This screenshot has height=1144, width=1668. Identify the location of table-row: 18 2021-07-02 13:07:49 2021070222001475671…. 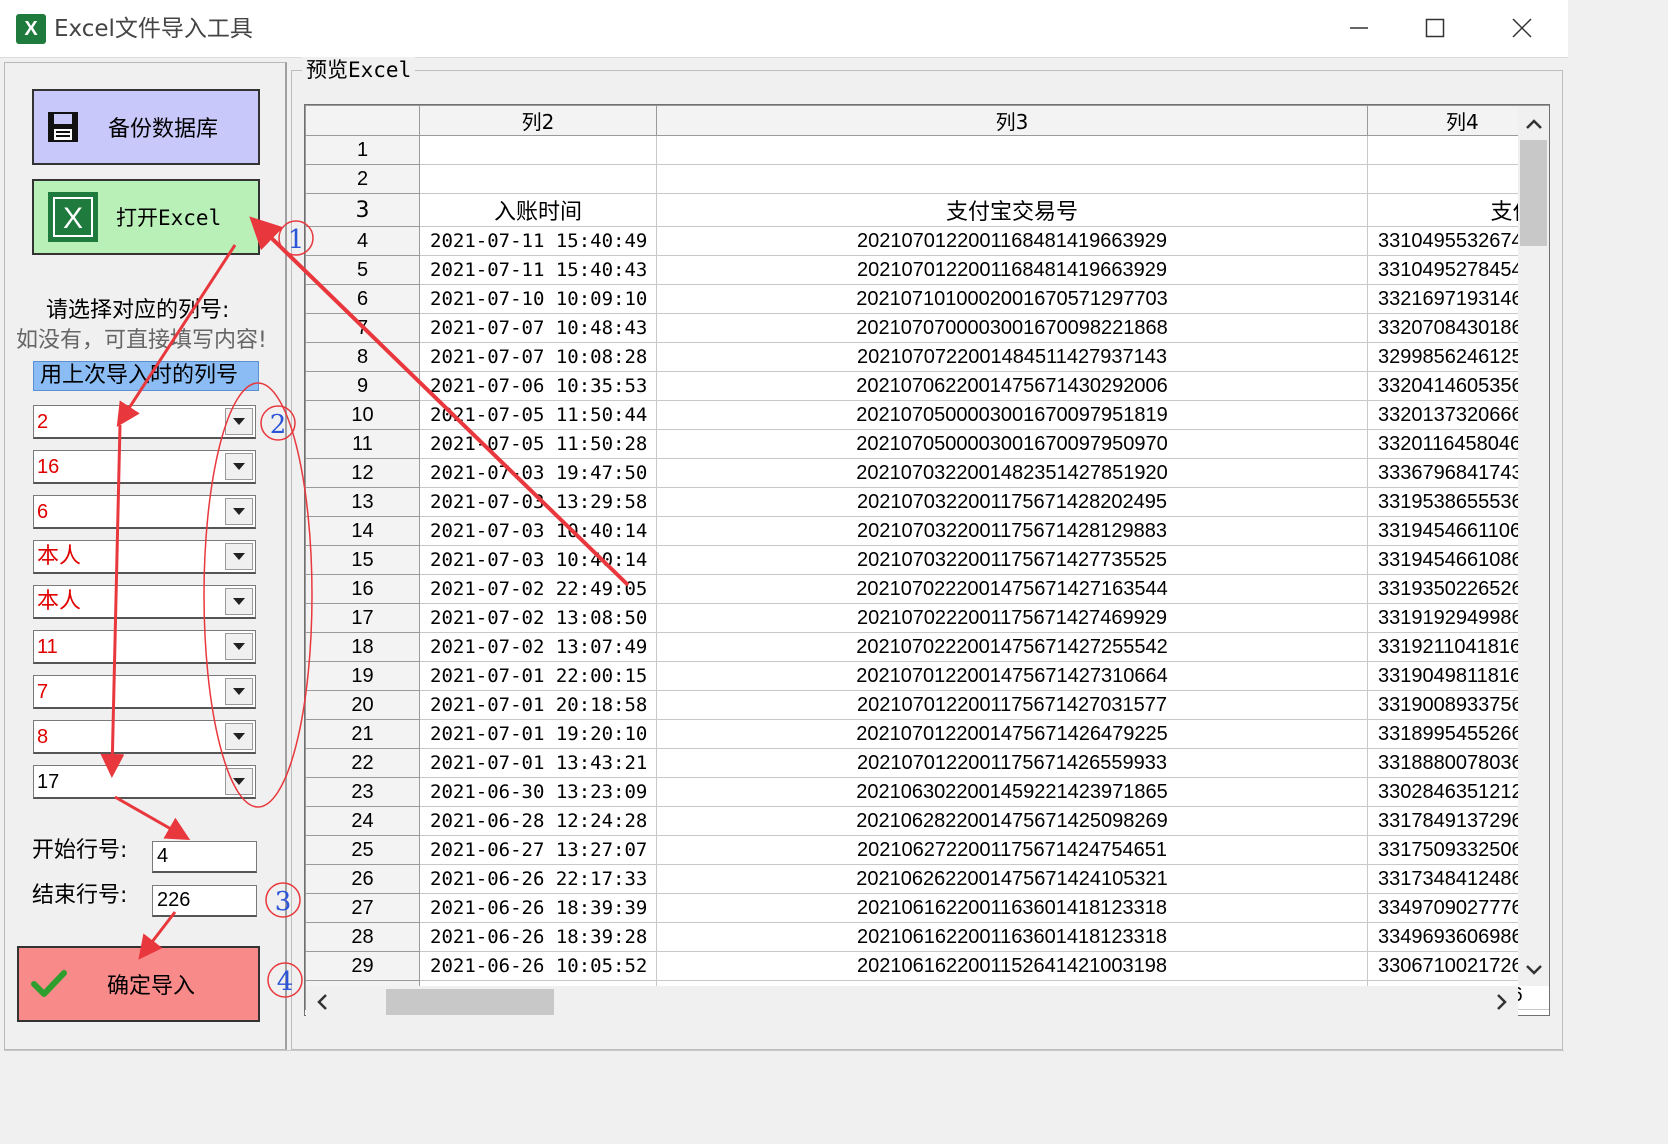
(927, 647).